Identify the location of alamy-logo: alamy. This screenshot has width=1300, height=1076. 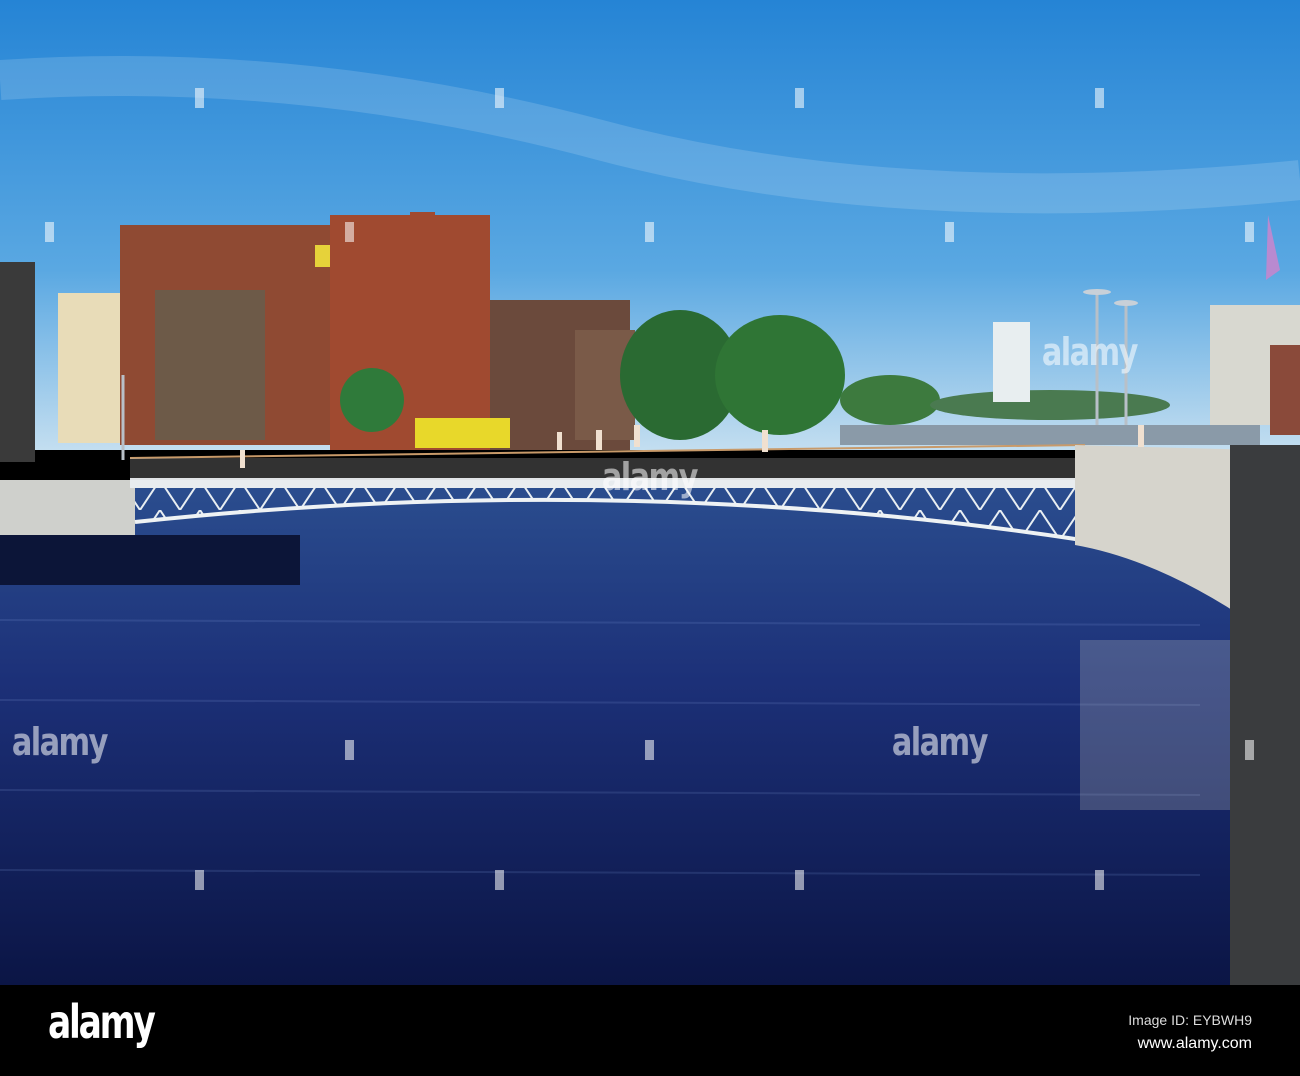
(102, 1022).